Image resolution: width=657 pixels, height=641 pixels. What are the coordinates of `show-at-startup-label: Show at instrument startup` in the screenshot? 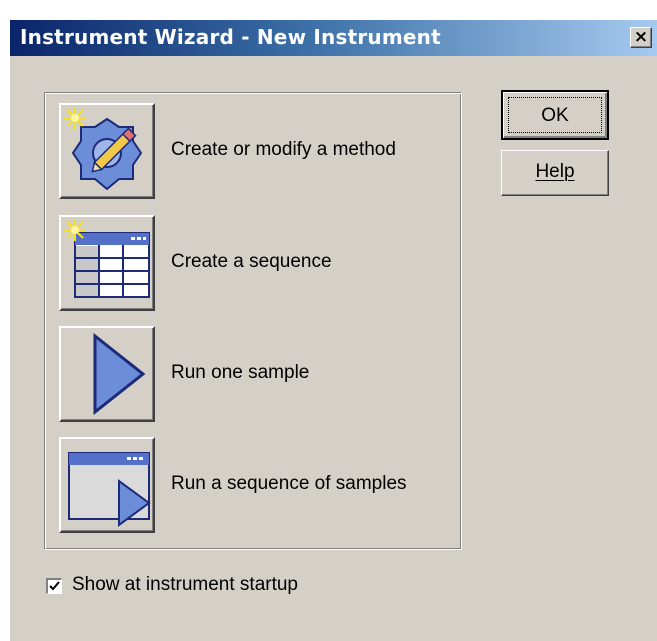 It's located at (185, 585).